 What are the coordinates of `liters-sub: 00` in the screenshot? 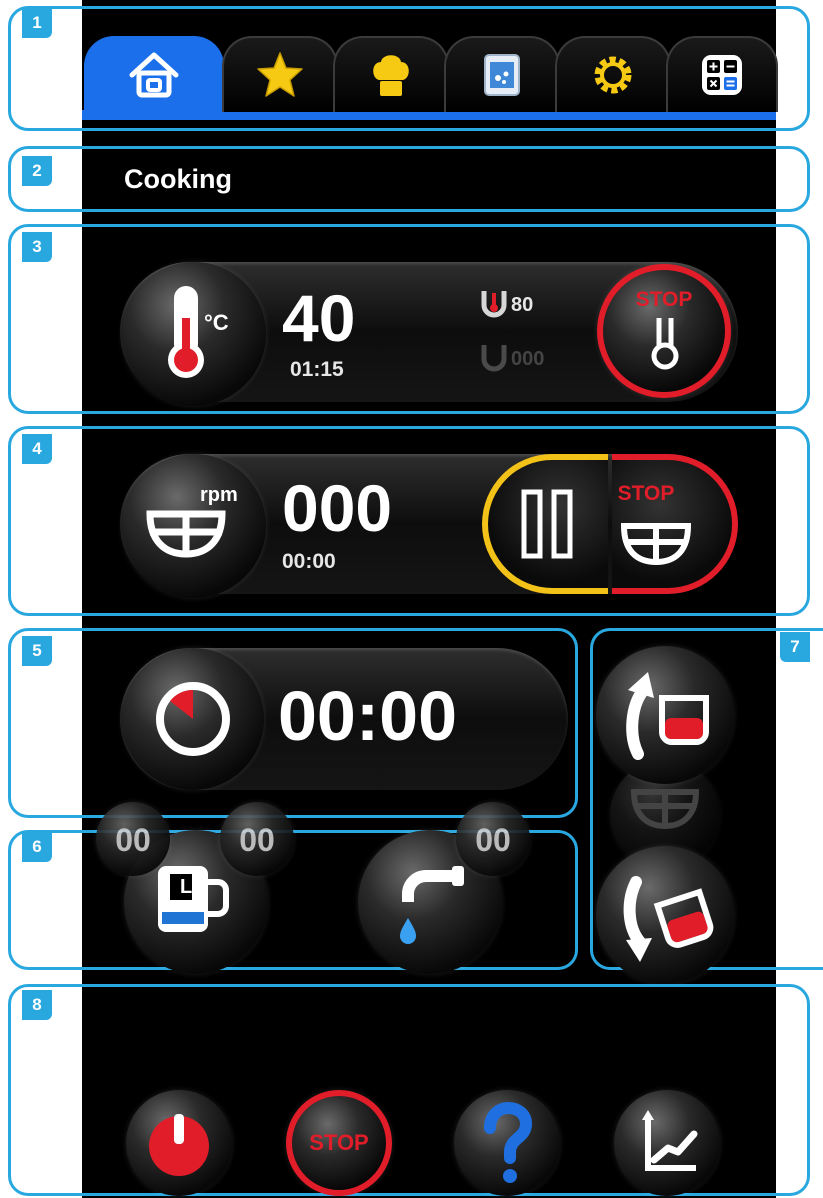 It's located at (257, 840).